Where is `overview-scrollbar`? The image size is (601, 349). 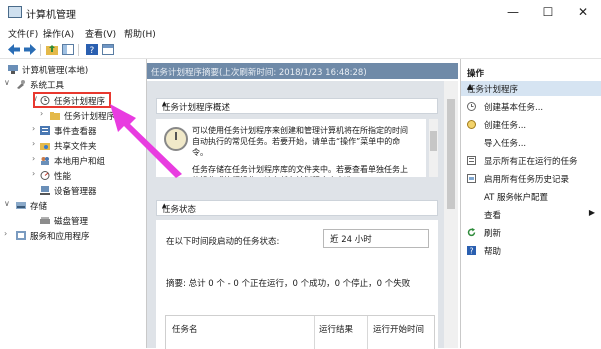 overview-scrollbar is located at coordinates (433, 148).